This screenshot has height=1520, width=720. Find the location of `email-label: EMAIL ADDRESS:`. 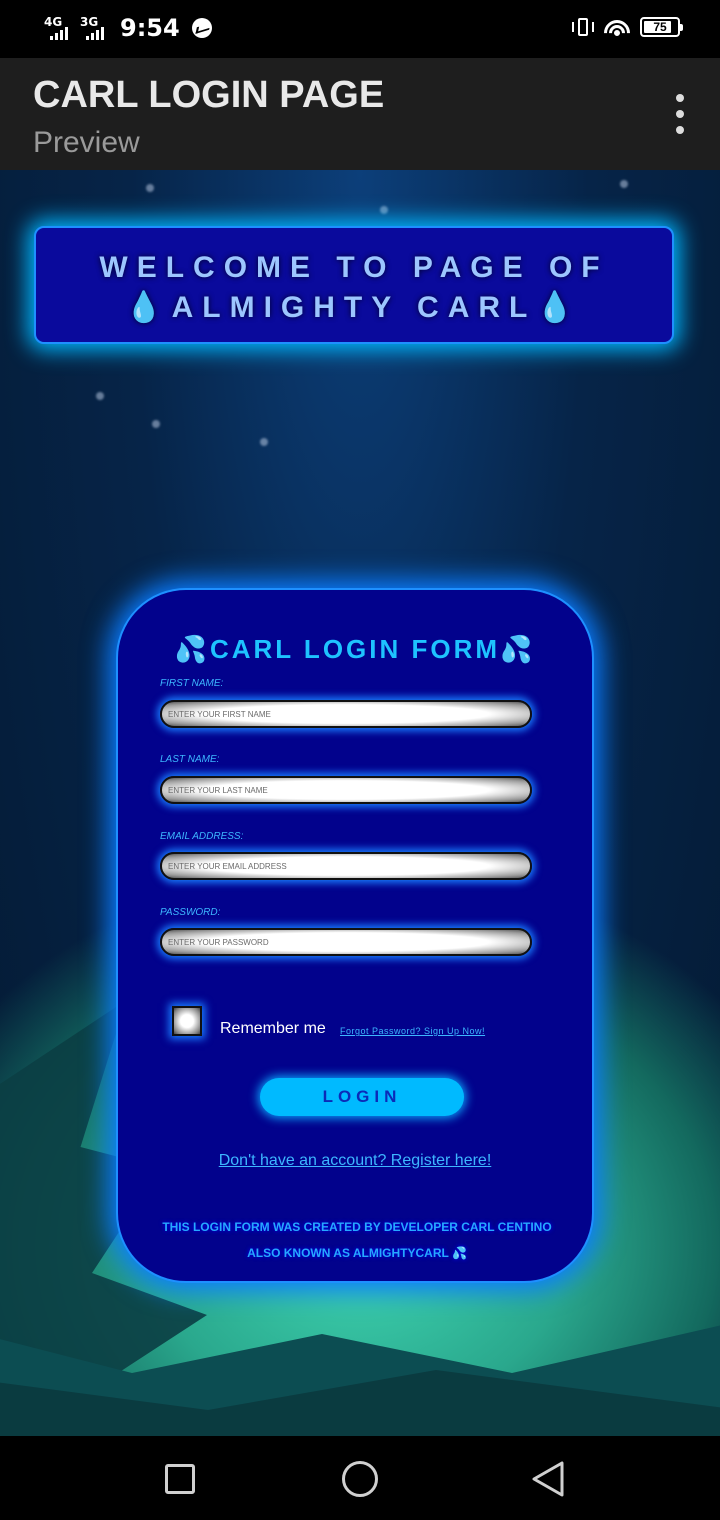

email-label: EMAIL ADDRESS: is located at coordinates (202, 836).